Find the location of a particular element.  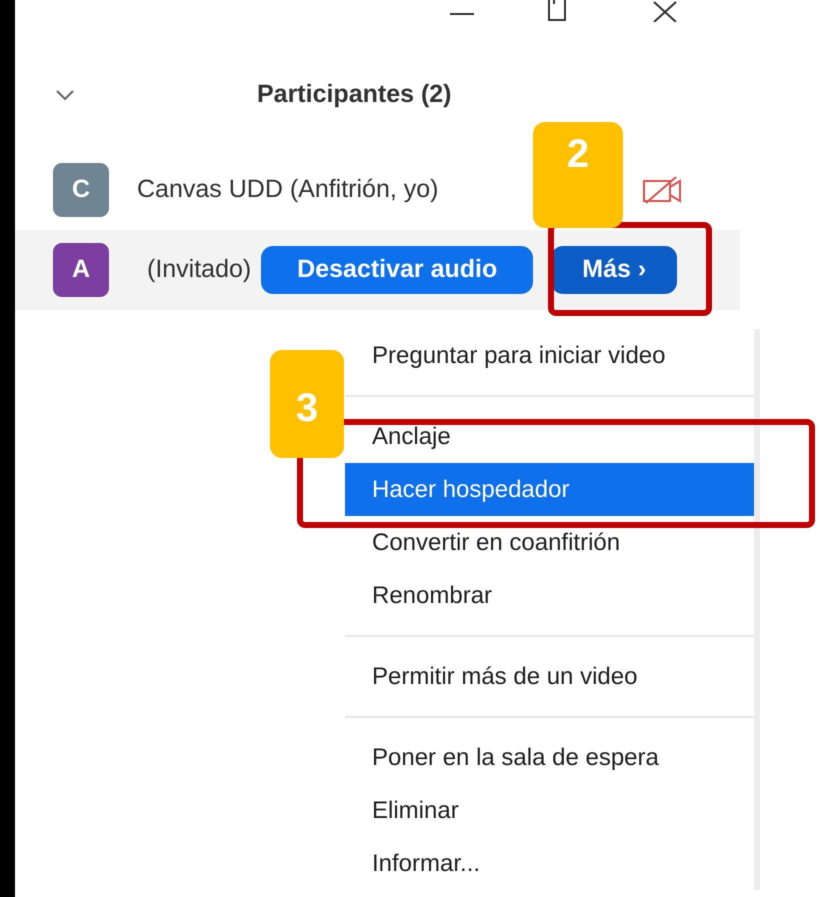

mute-button: Desactivar audio is located at coordinates (397, 270).